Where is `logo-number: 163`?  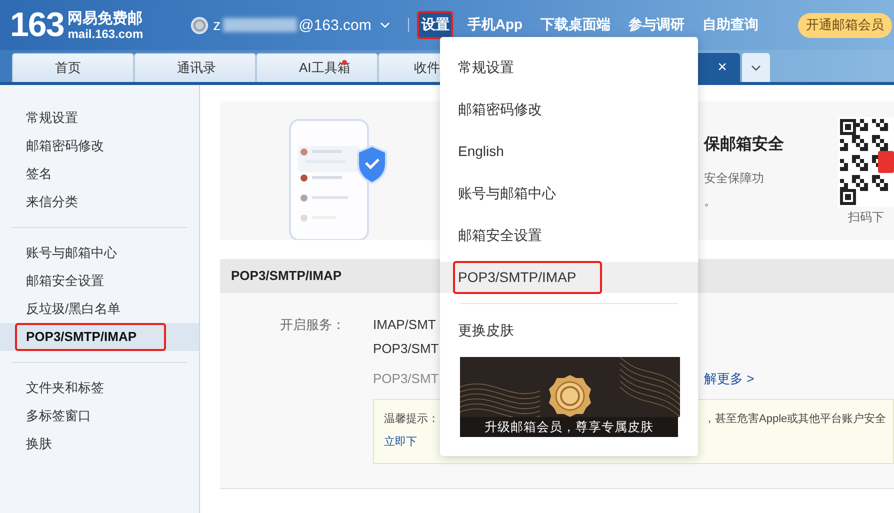
logo-number: 163 is located at coordinates (37, 25).